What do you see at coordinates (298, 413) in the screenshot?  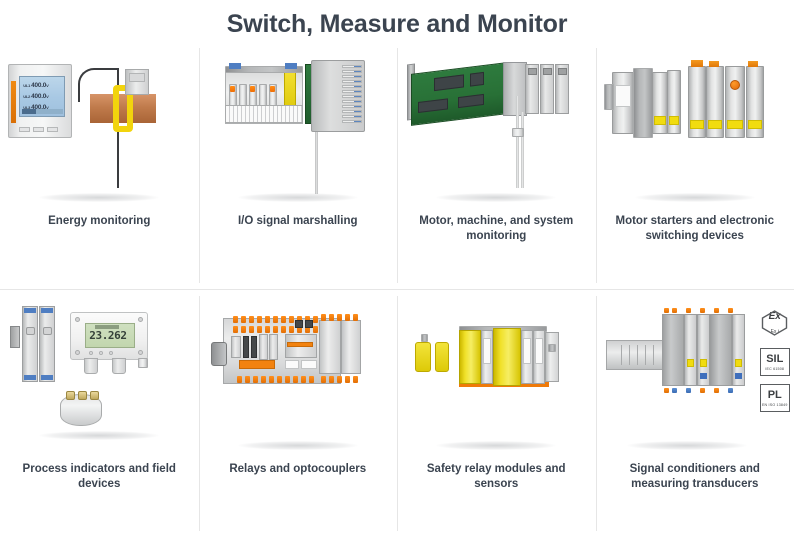 I see `category-card-relays-optocouplers: Relays and optocouplers` at bounding box center [298, 413].